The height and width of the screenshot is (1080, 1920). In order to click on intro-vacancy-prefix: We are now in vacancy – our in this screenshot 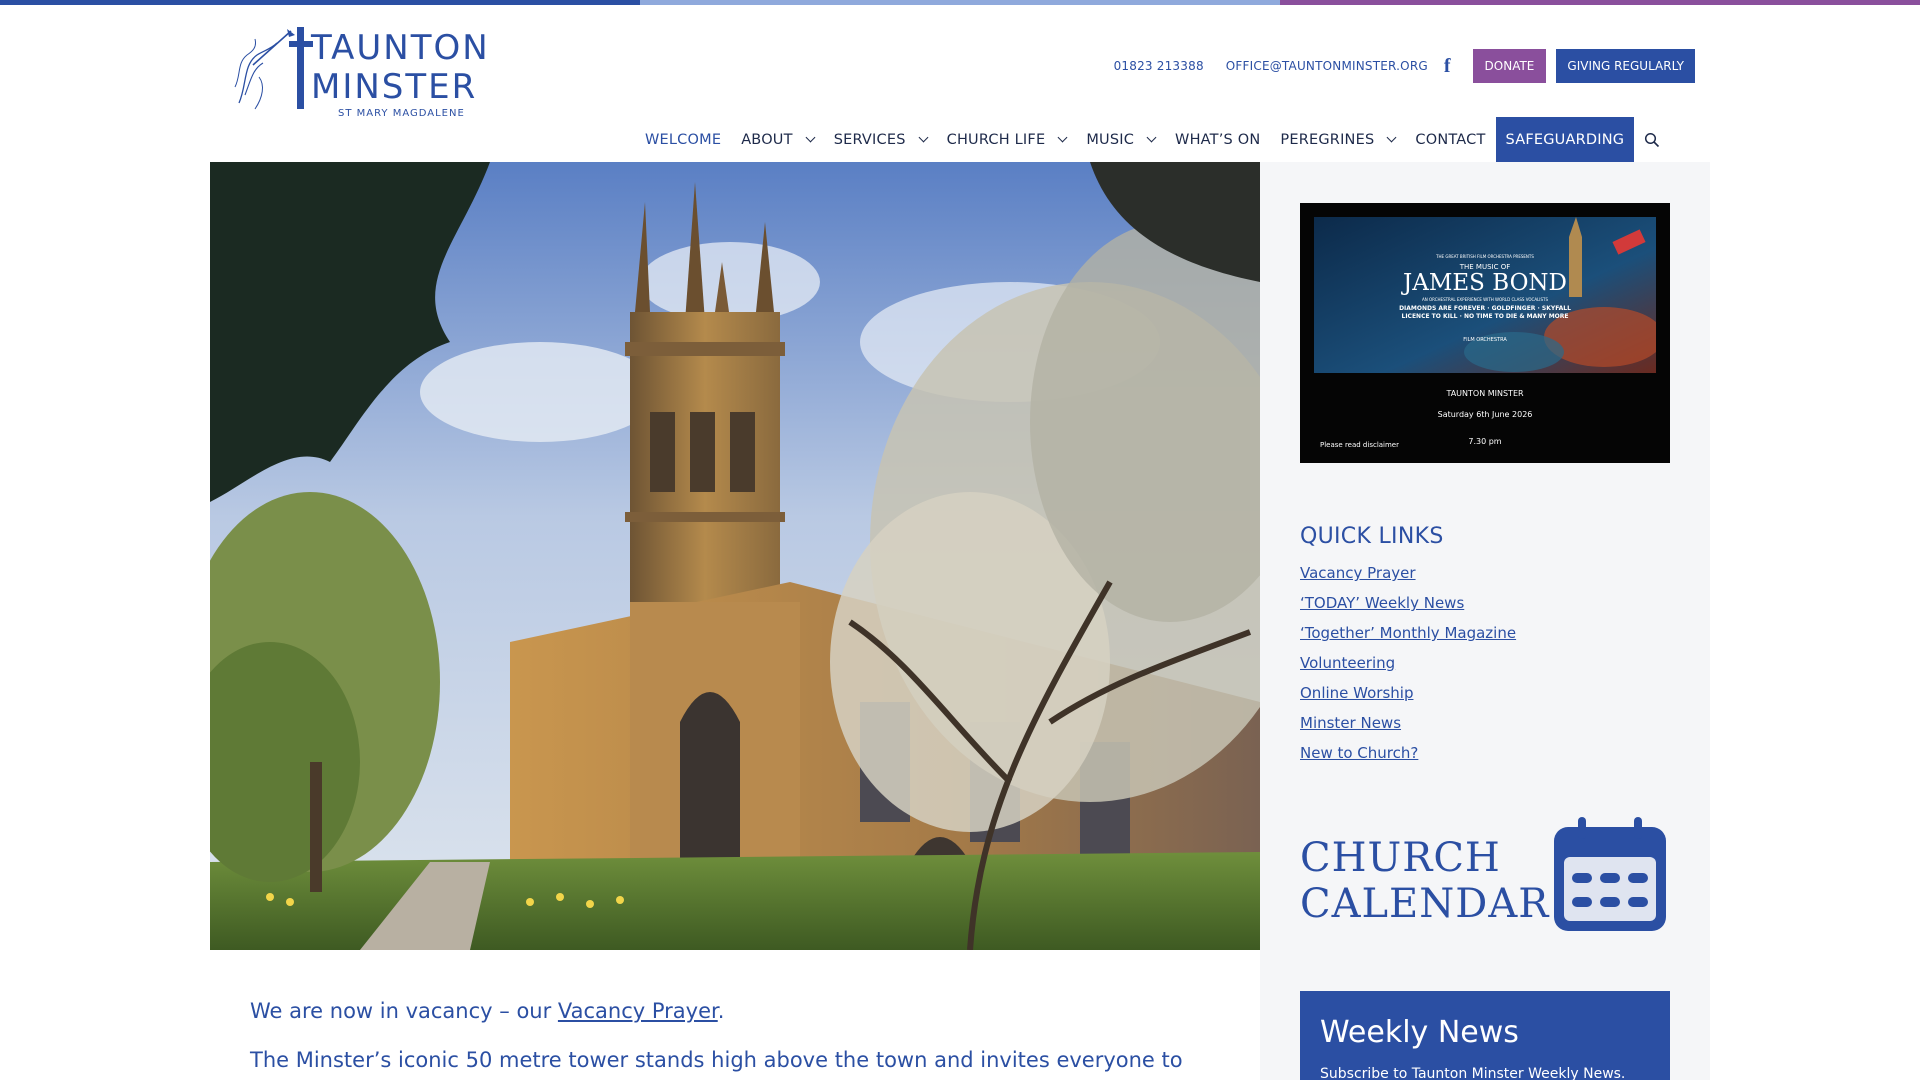, I will do `click(404, 1011)`.